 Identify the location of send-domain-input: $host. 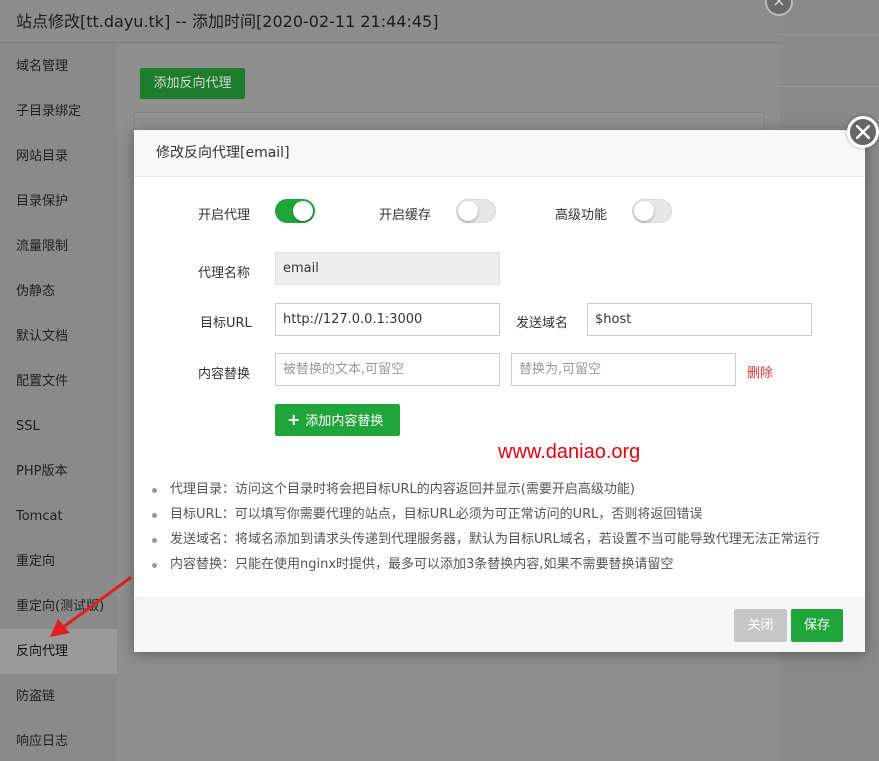
(699, 319).